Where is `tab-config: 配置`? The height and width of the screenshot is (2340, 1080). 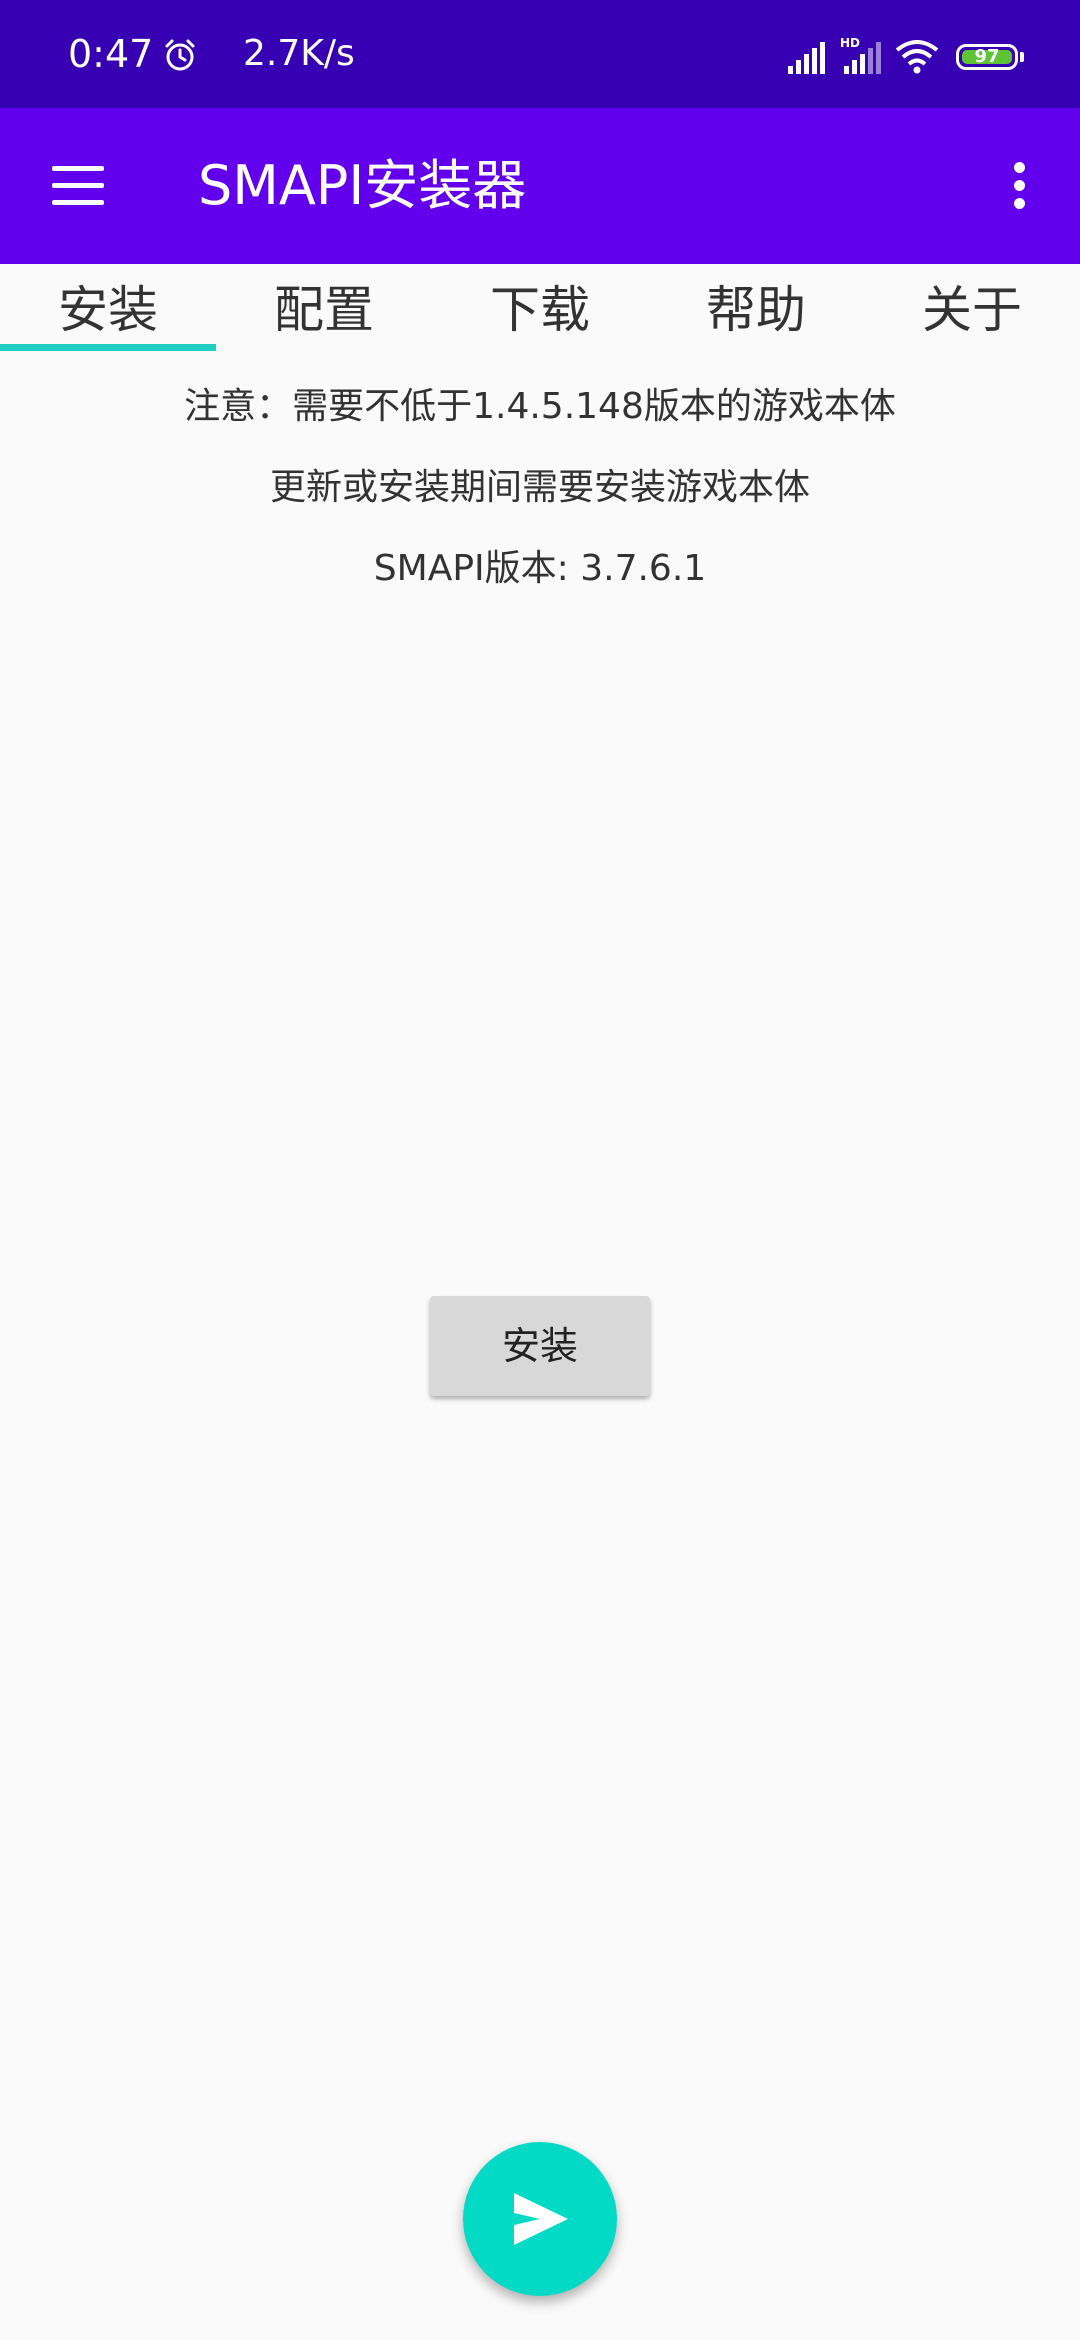 tab-config: 配置 is located at coordinates (324, 309).